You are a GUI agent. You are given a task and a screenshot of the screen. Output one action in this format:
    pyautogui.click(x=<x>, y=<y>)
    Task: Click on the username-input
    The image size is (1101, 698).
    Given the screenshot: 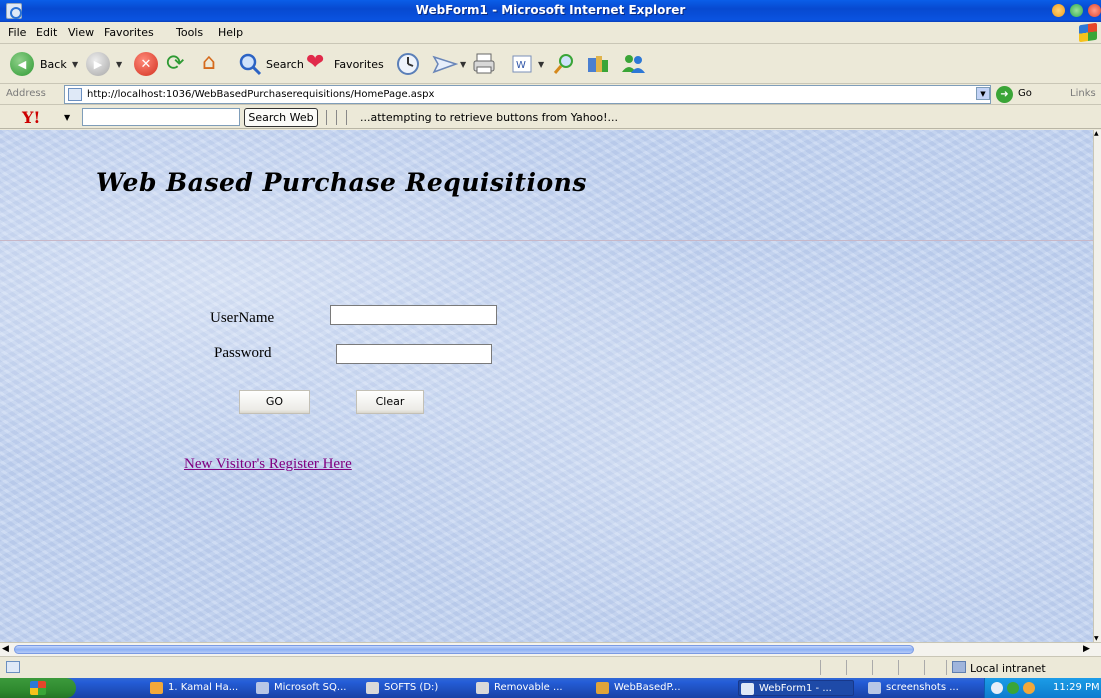 What is the action you would take?
    pyautogui.click(x=413, y=315)
    